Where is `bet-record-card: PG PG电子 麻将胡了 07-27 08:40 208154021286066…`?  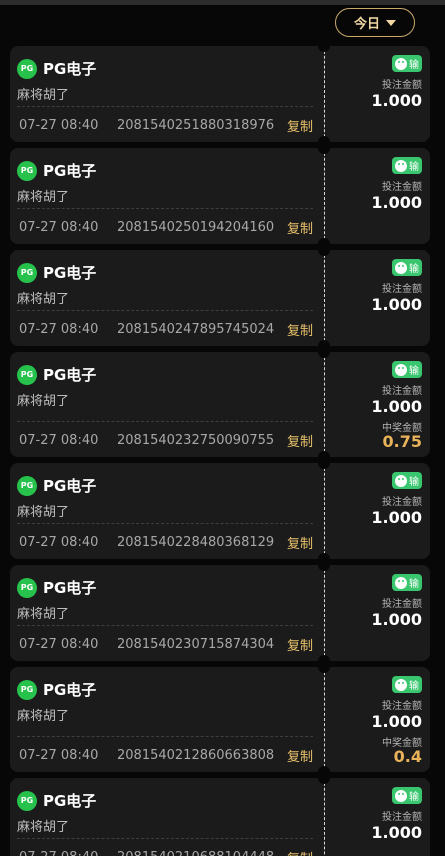 bet-record-card: PG PG电子 麻将胡了 07-27 08:40 208154021286066… is located at coordinates (220, 719).